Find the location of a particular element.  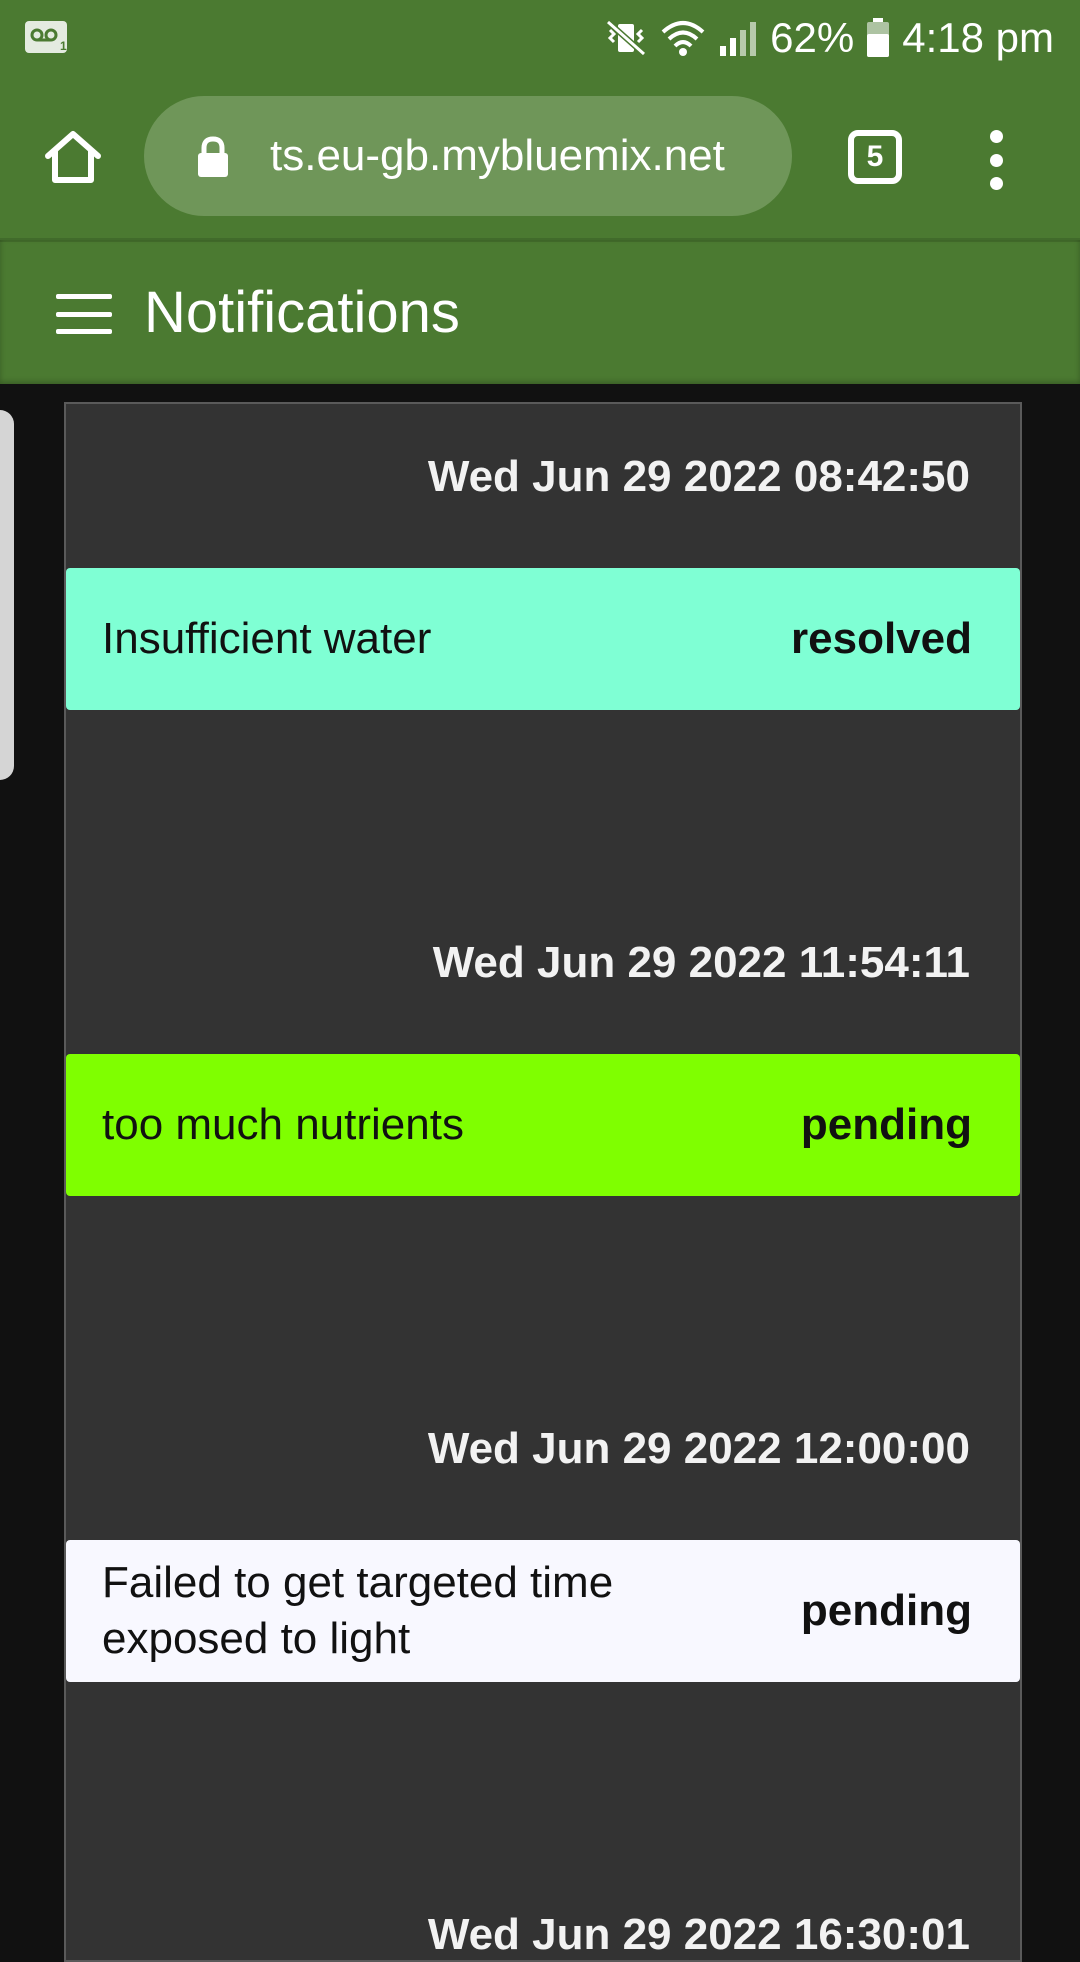

signal-icon is located at coordinates (738, 39).